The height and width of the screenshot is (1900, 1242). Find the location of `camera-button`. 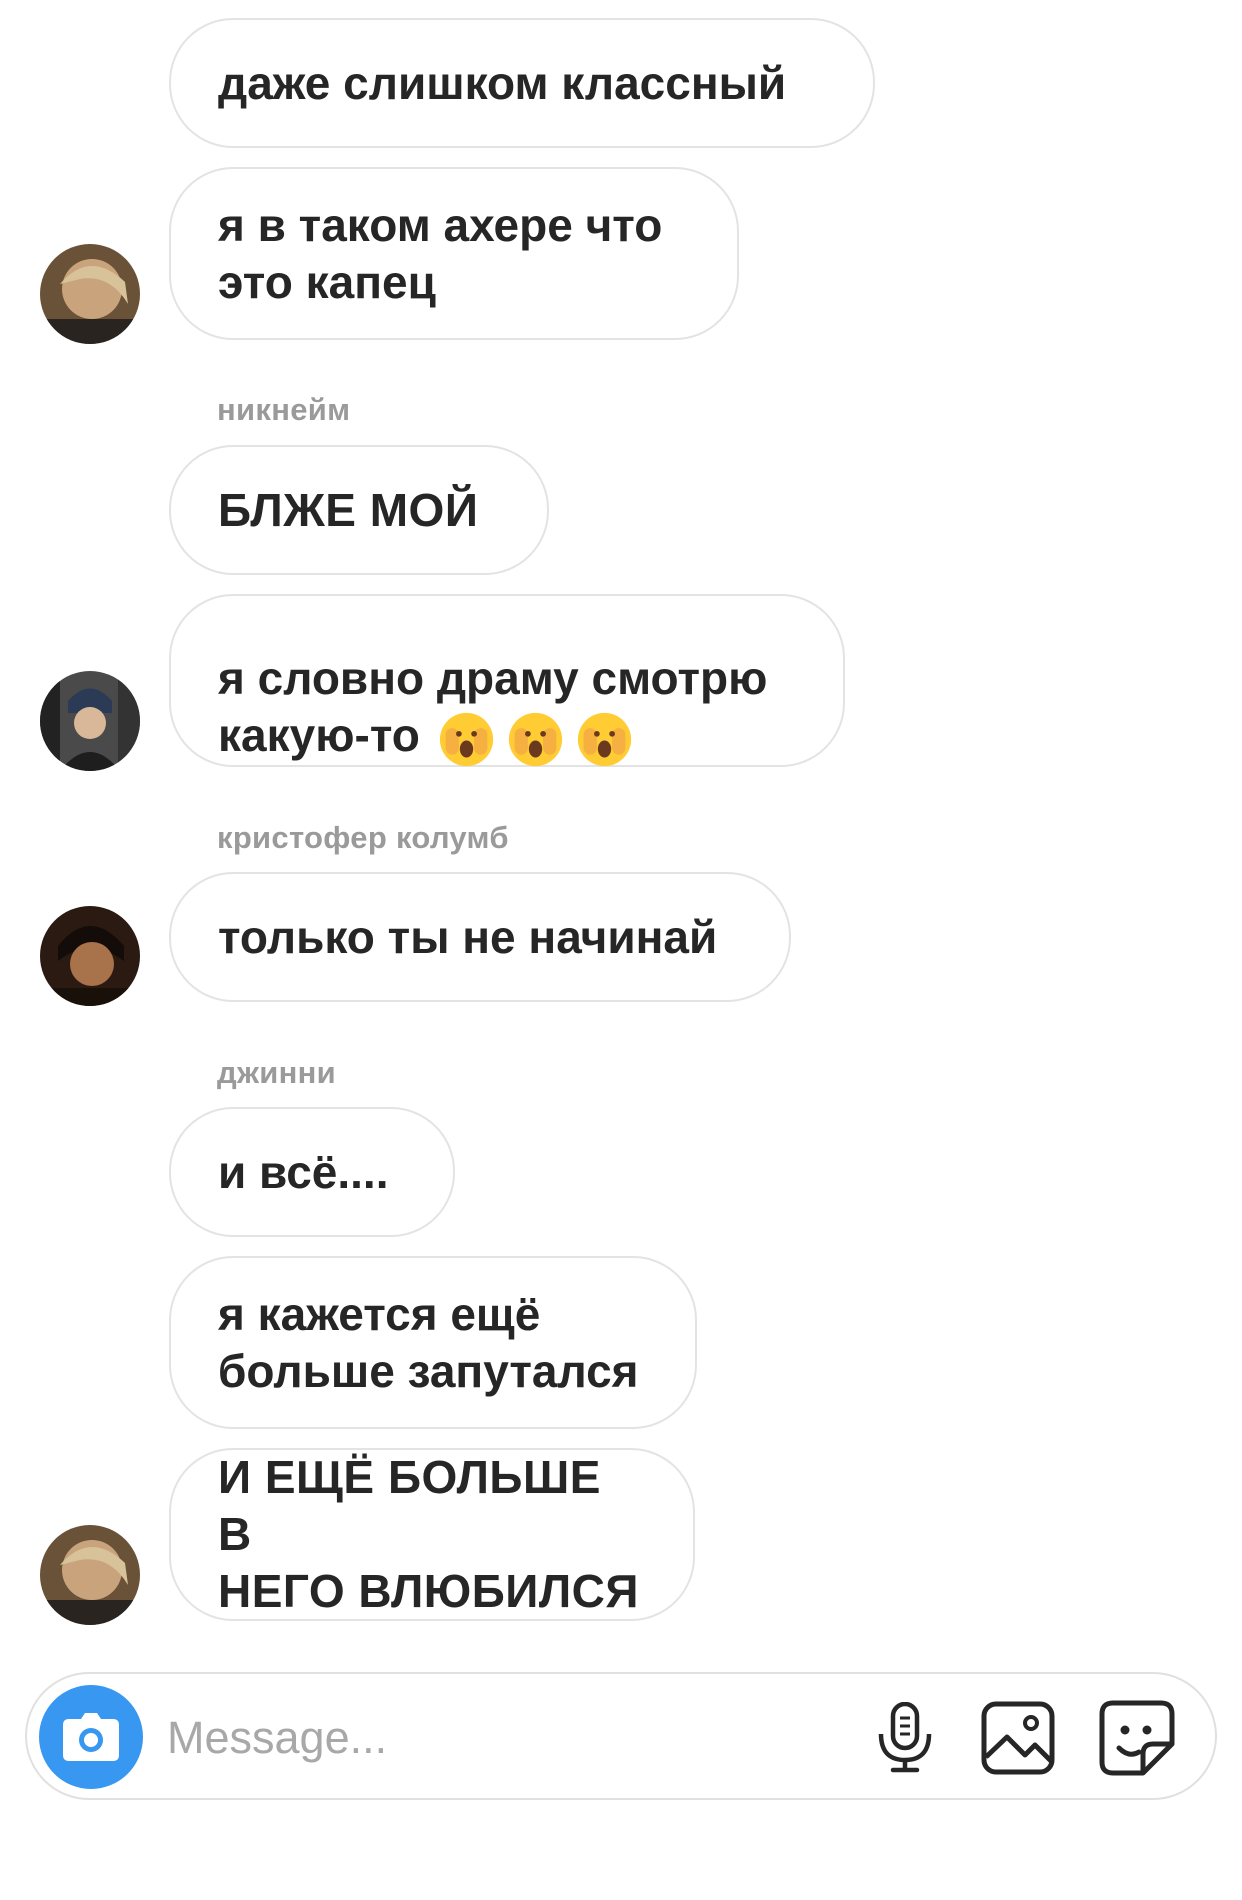

camera-button is located at coordinates (91, 1737).